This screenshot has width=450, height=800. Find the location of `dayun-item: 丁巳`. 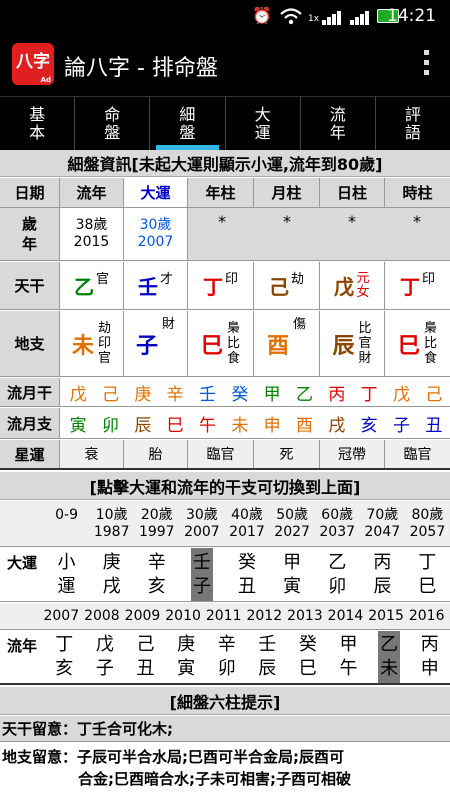

dayun-item: 丁巳 is located at coordinates (427, 574).